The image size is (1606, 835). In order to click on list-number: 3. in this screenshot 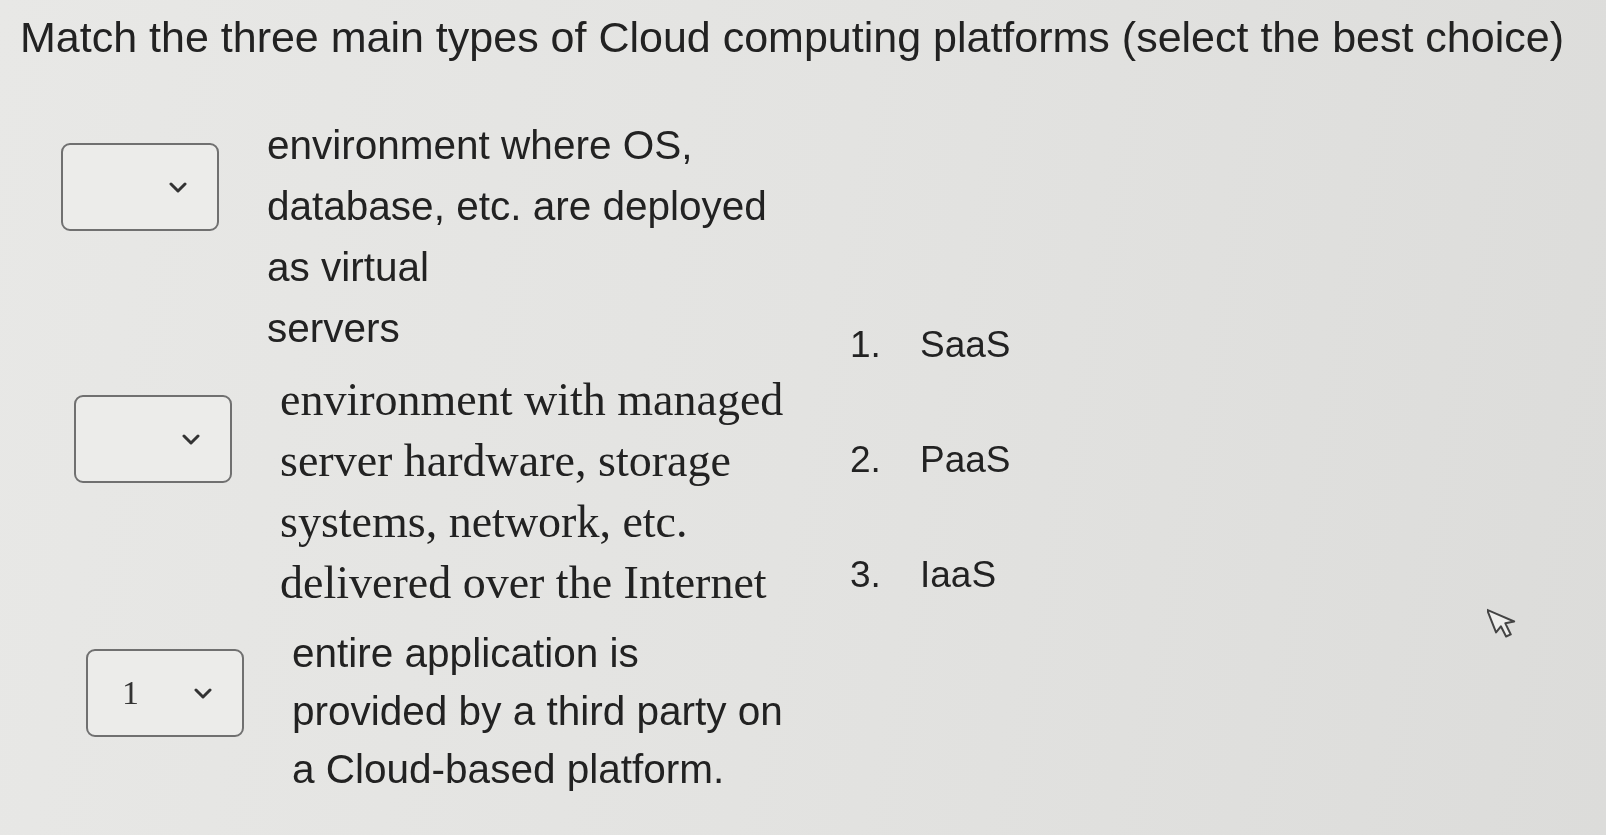, I will do `click(866, 575)`.